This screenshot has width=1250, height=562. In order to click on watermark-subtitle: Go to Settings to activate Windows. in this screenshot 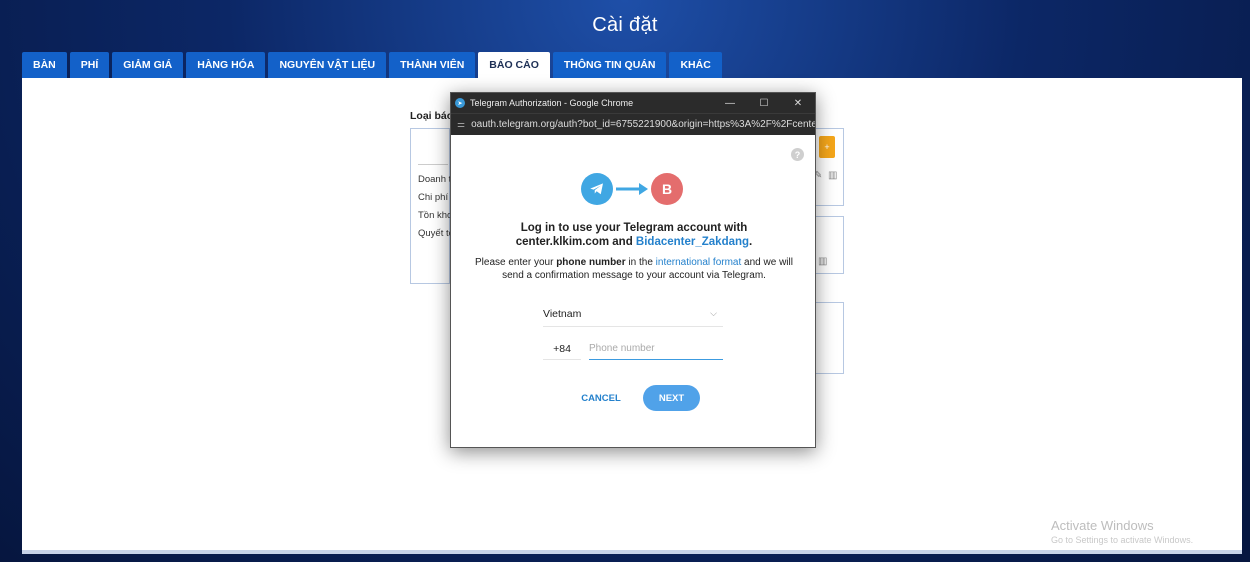, I will do `click(1122, 540)`.